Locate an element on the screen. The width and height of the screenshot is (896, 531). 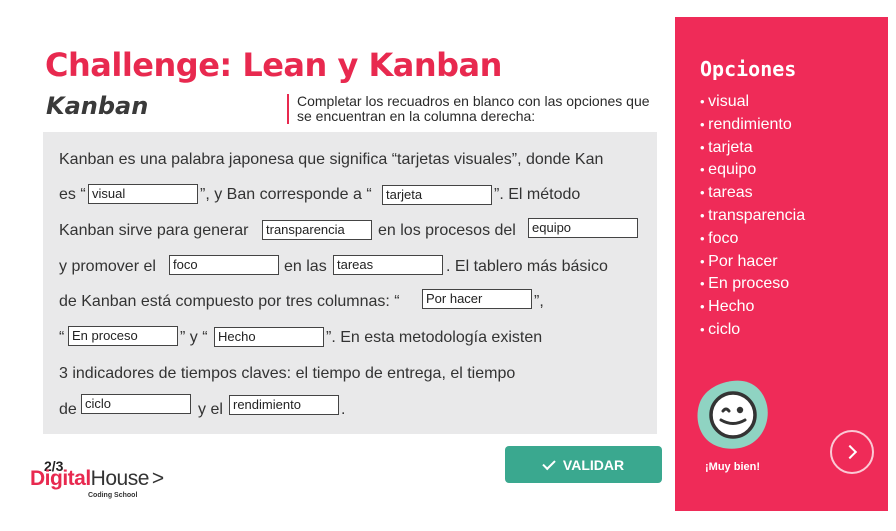
exercise-text: y el is located at coordinates (210, 409).